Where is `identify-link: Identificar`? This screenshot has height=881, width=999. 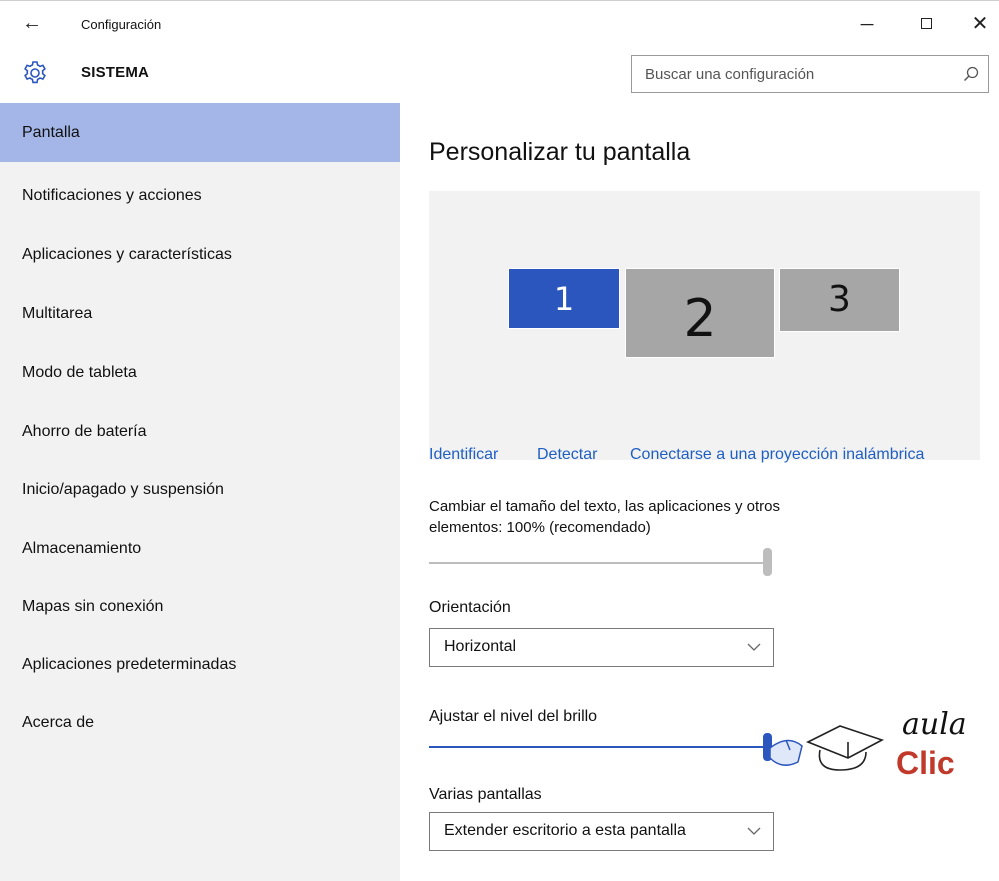
identify-link: Identificar is located at coordinates (463, 455).